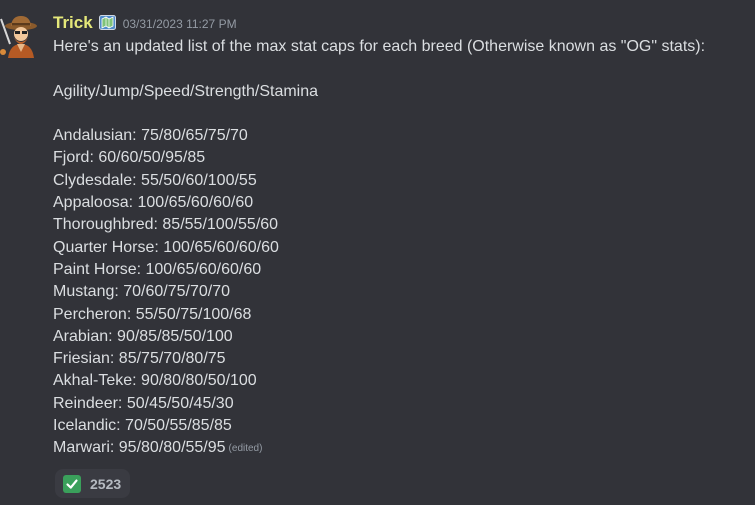 This screenshot has width=755, height=505. Describe the element at coordinates (142, 292) in the screenshot. I see `breed-line: Mustang: 70/60/75/70/70` at that location.